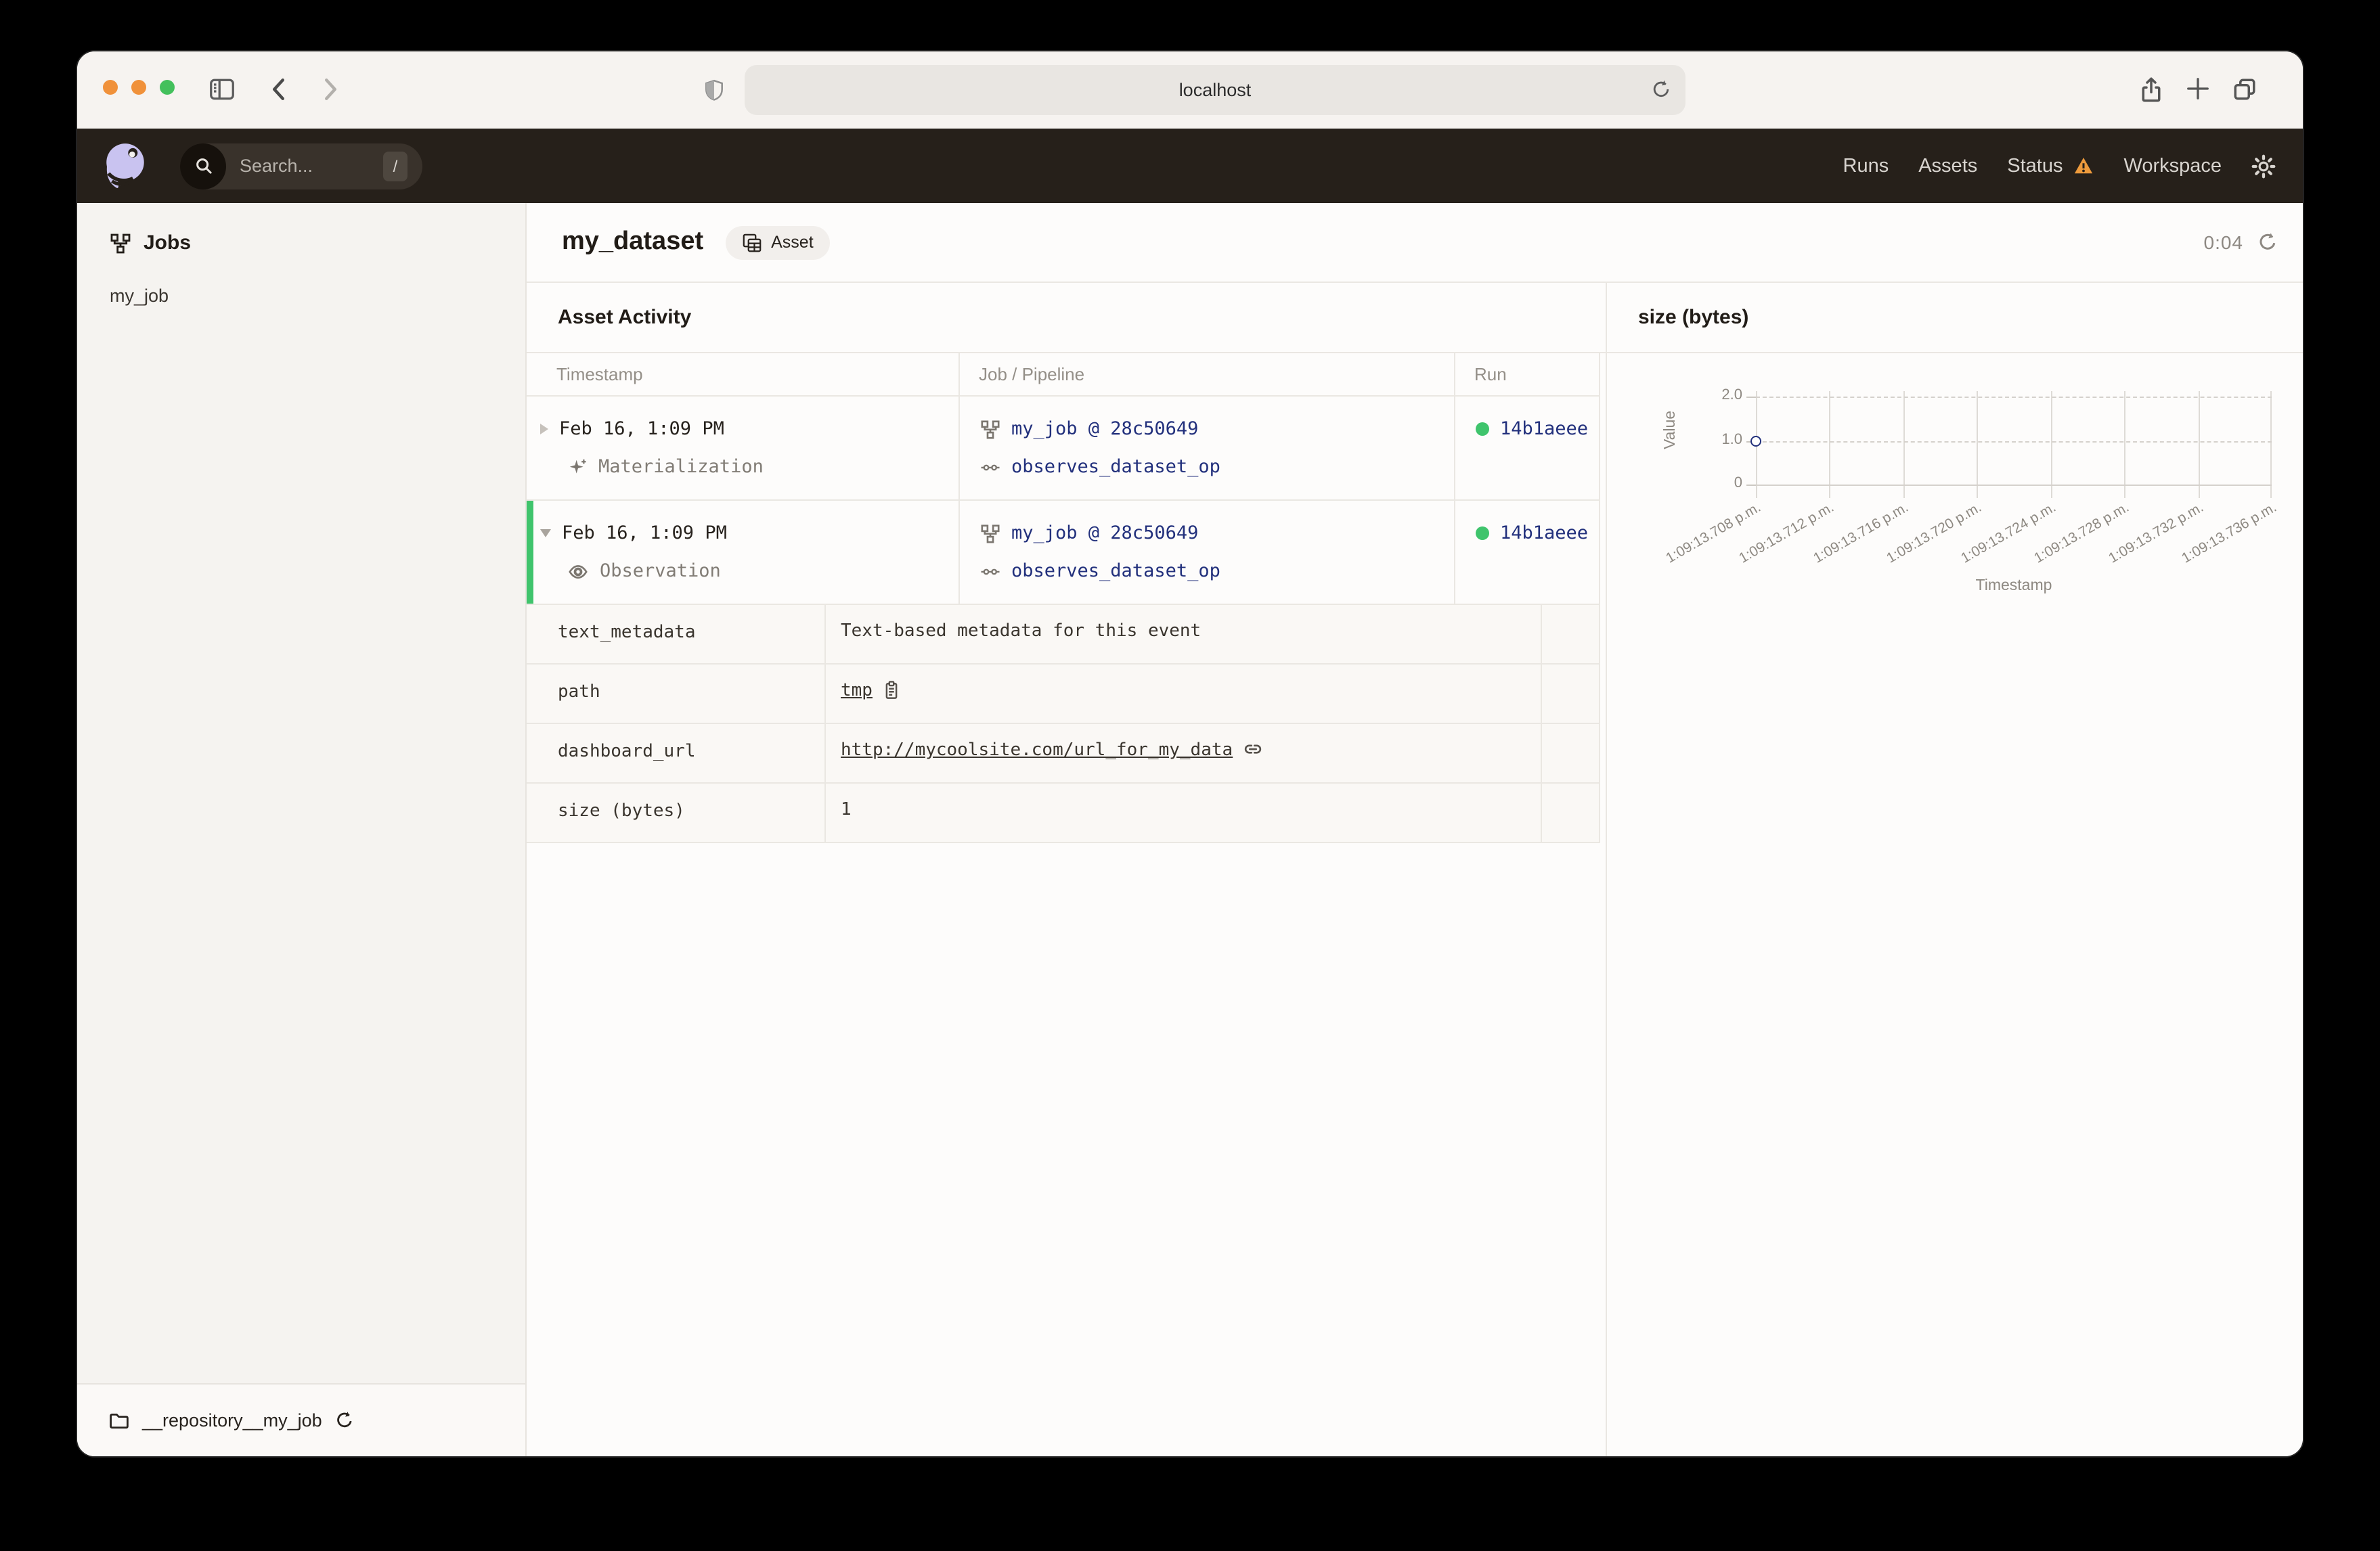  I want to click on sidebar-item-my-job: my_job, so click(317, 296).